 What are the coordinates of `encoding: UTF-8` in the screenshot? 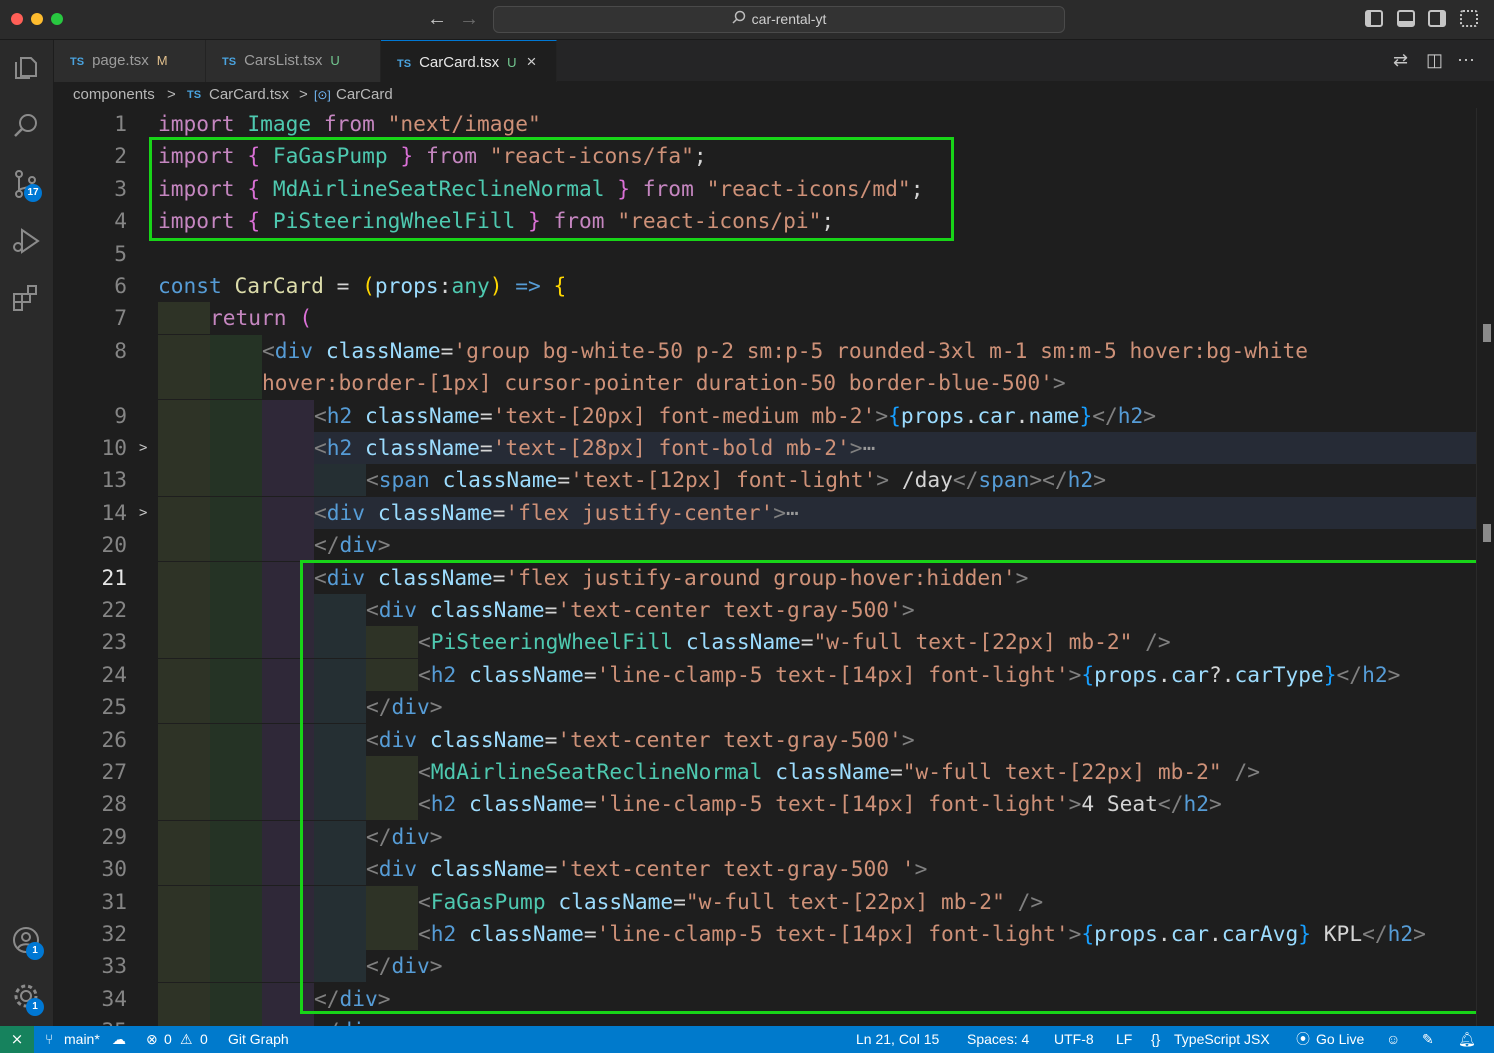 It's located at (1074, 1039).